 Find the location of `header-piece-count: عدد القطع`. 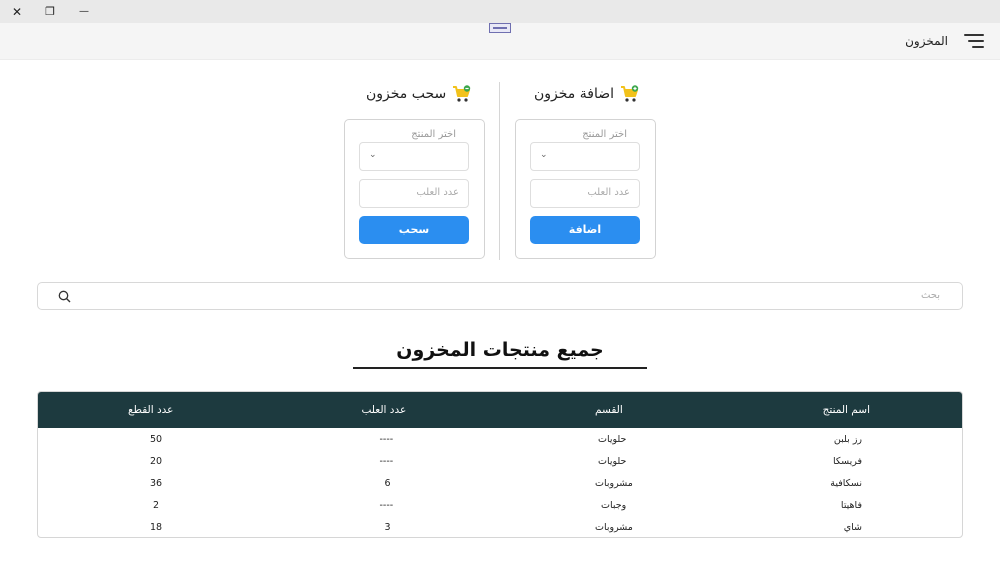

header-piece-count: عدد القطع is located at coordinates (151, 410).